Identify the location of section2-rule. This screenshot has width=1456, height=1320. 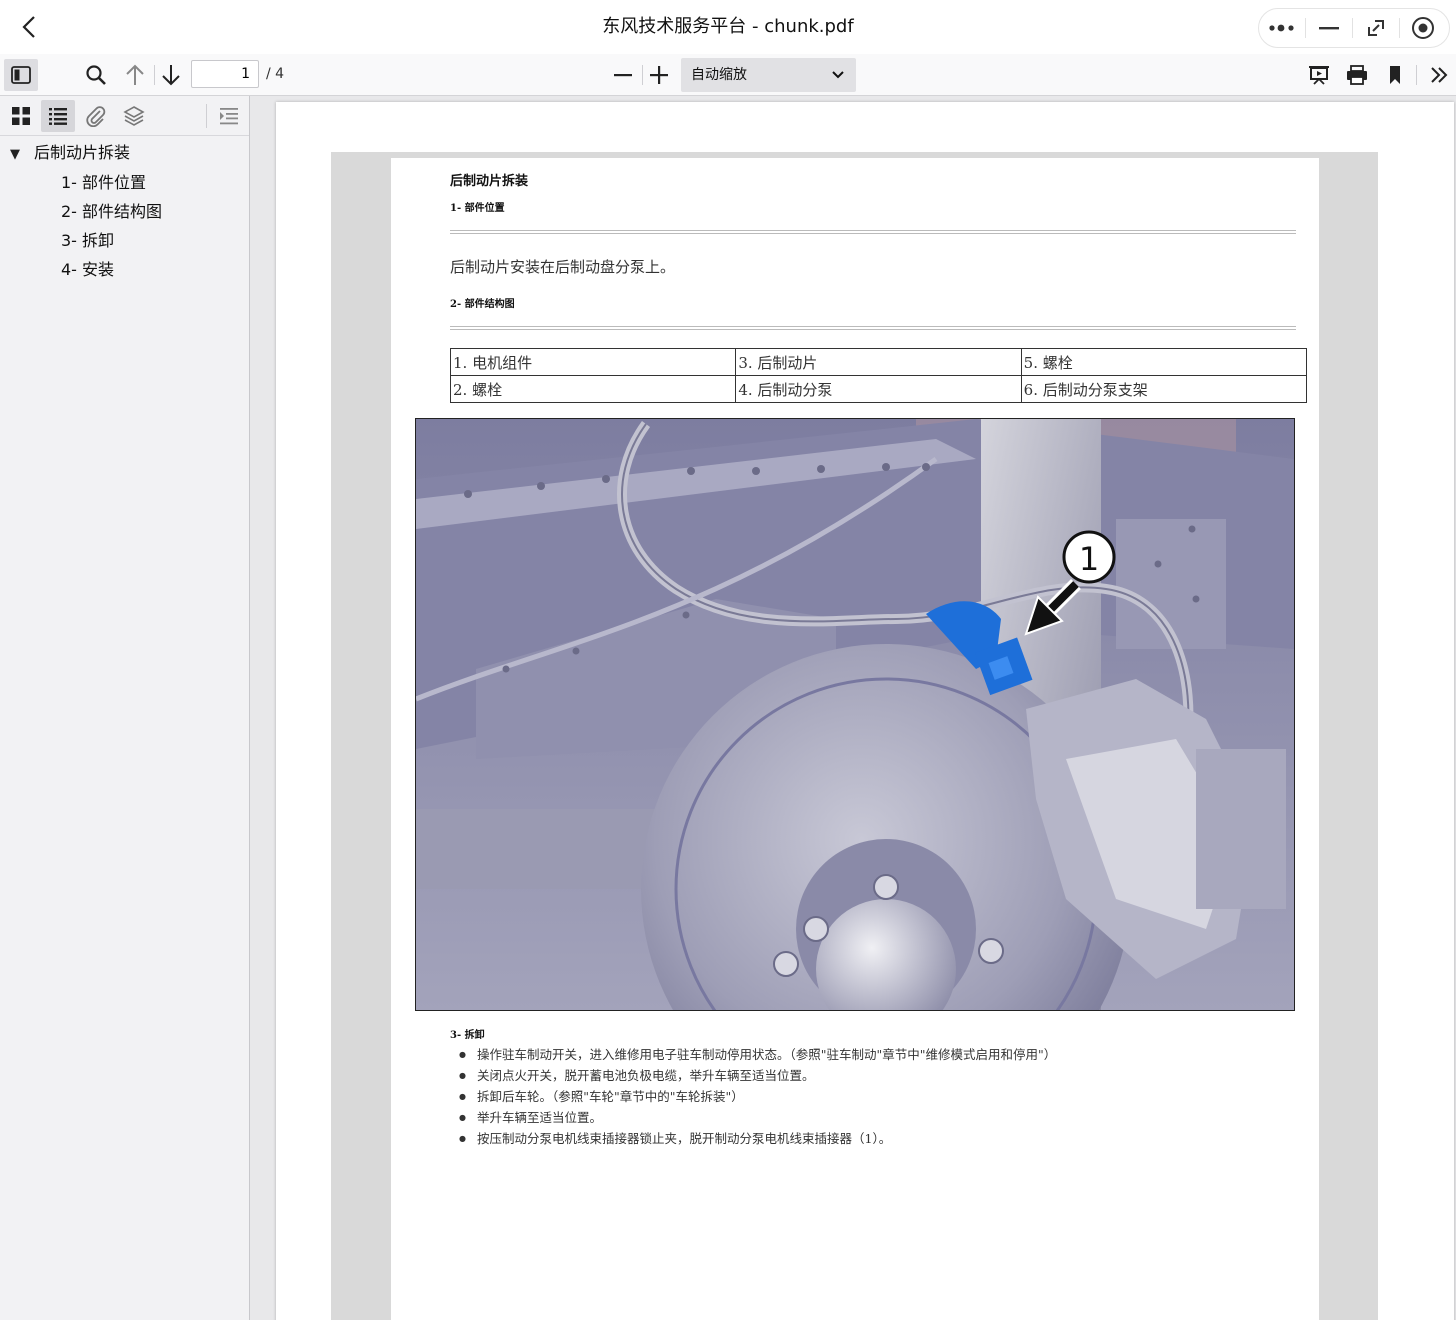
(873, 328).